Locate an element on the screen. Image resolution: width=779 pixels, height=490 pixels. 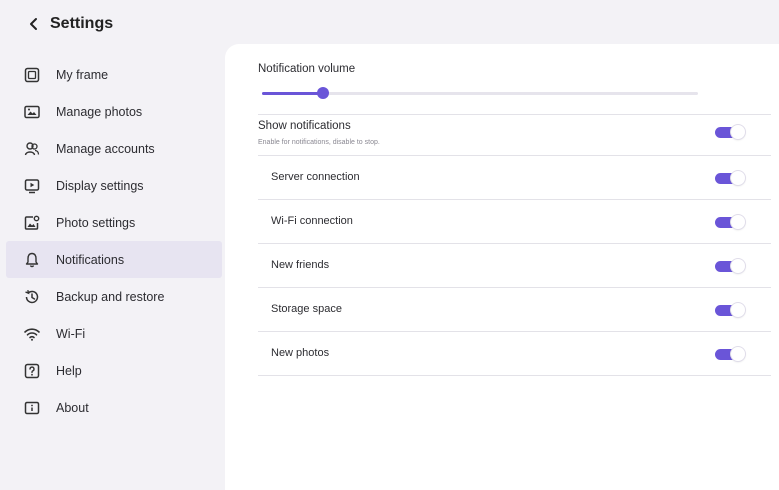
sidebar-item-wifi: Wi-Fi is located at coordinates (114, 333).